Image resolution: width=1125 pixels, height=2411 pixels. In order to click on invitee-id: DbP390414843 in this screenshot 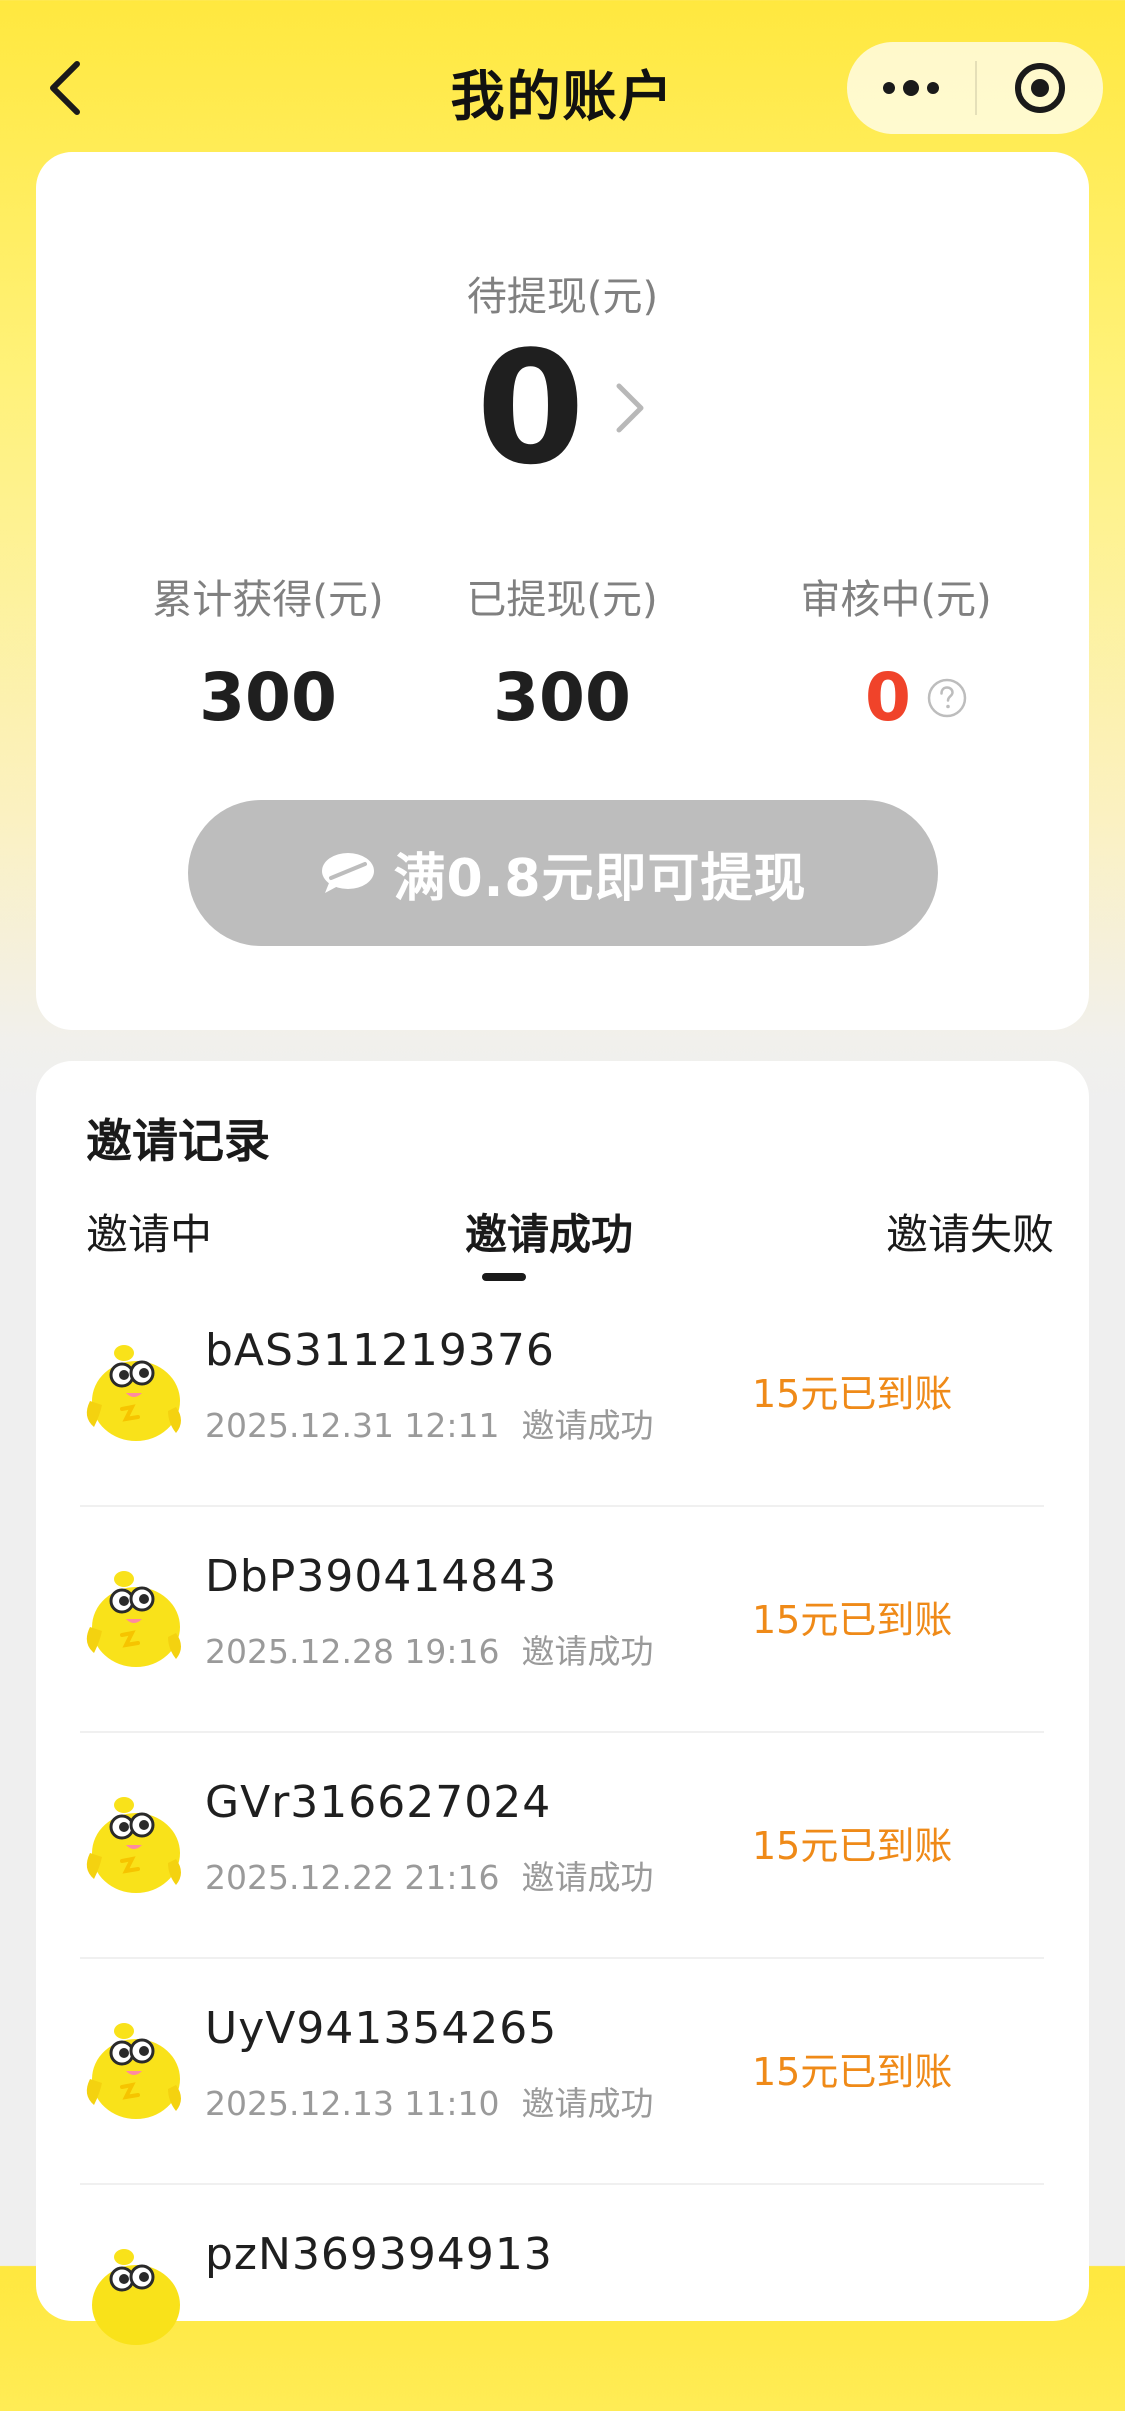, I will do `click(381, 1576)`.